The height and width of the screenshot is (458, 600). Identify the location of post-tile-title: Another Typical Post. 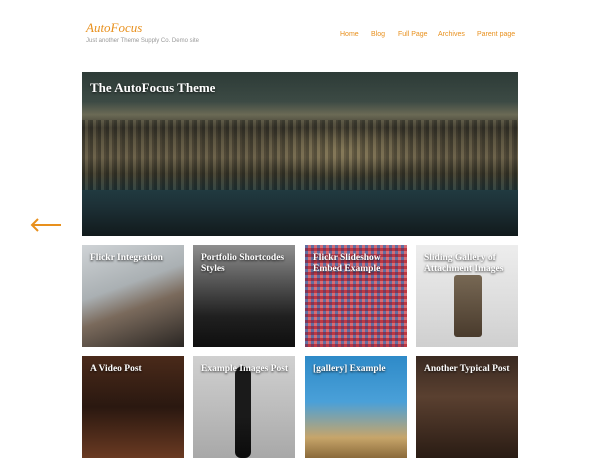
(469, 369).